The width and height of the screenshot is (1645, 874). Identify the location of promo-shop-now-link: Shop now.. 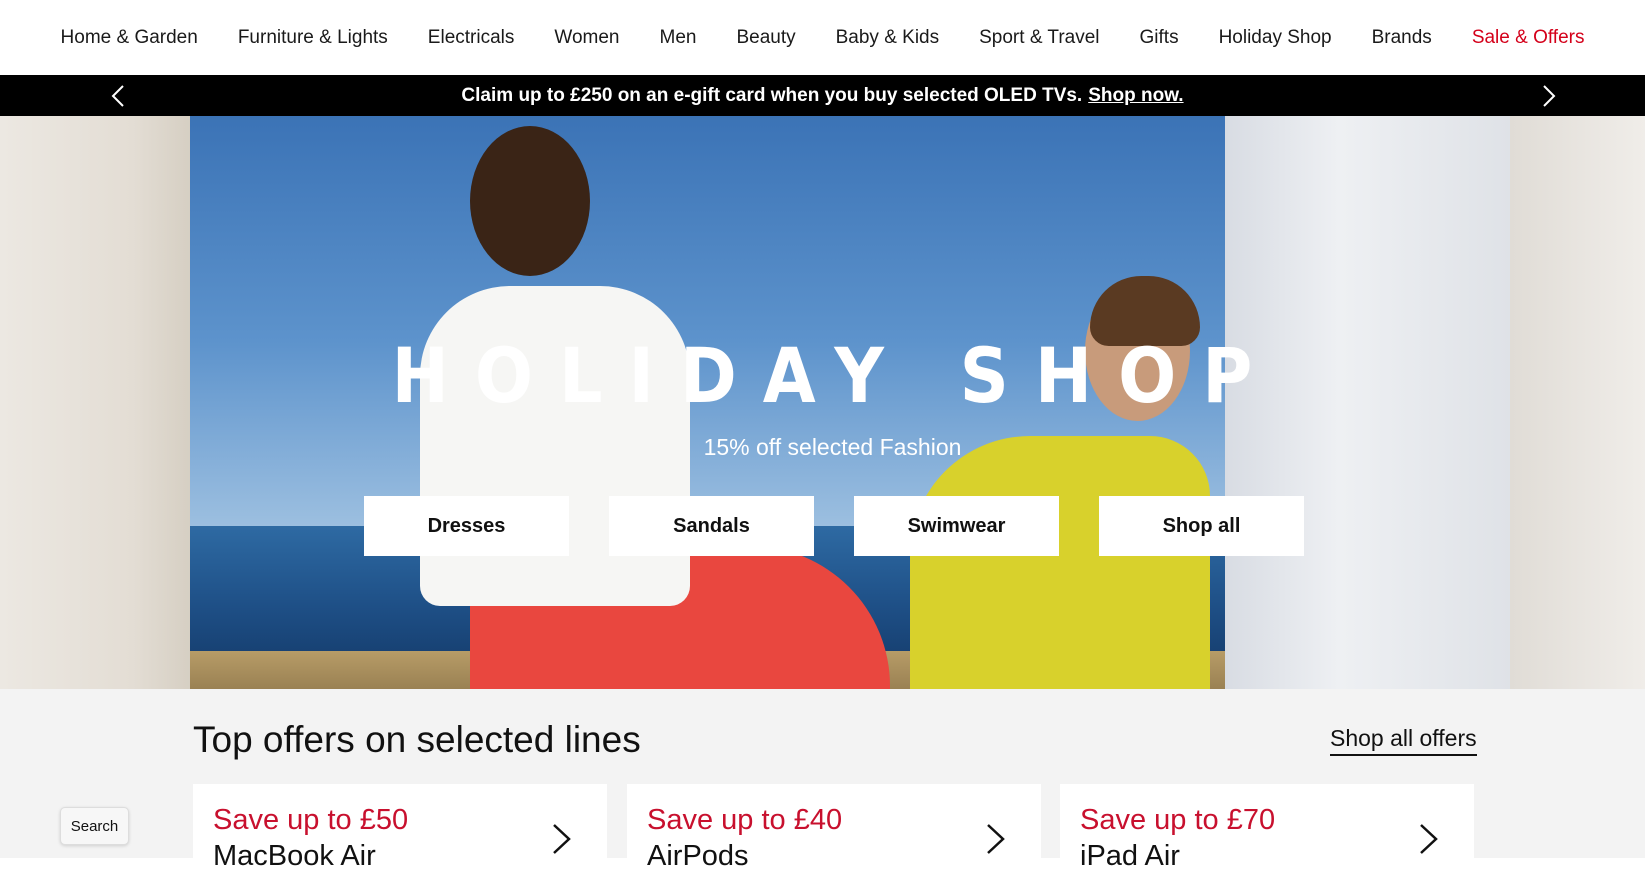
(1135, 96).